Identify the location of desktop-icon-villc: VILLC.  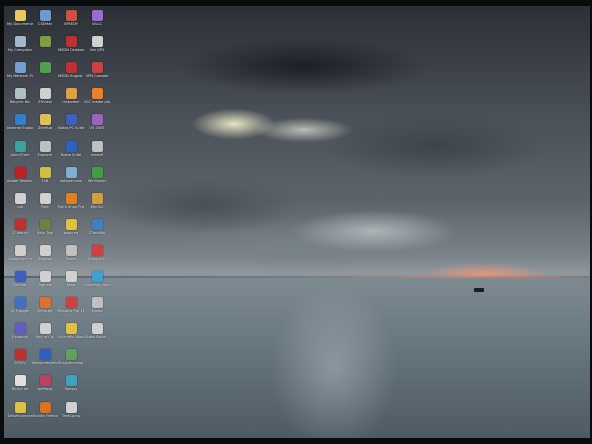
(97, 22).